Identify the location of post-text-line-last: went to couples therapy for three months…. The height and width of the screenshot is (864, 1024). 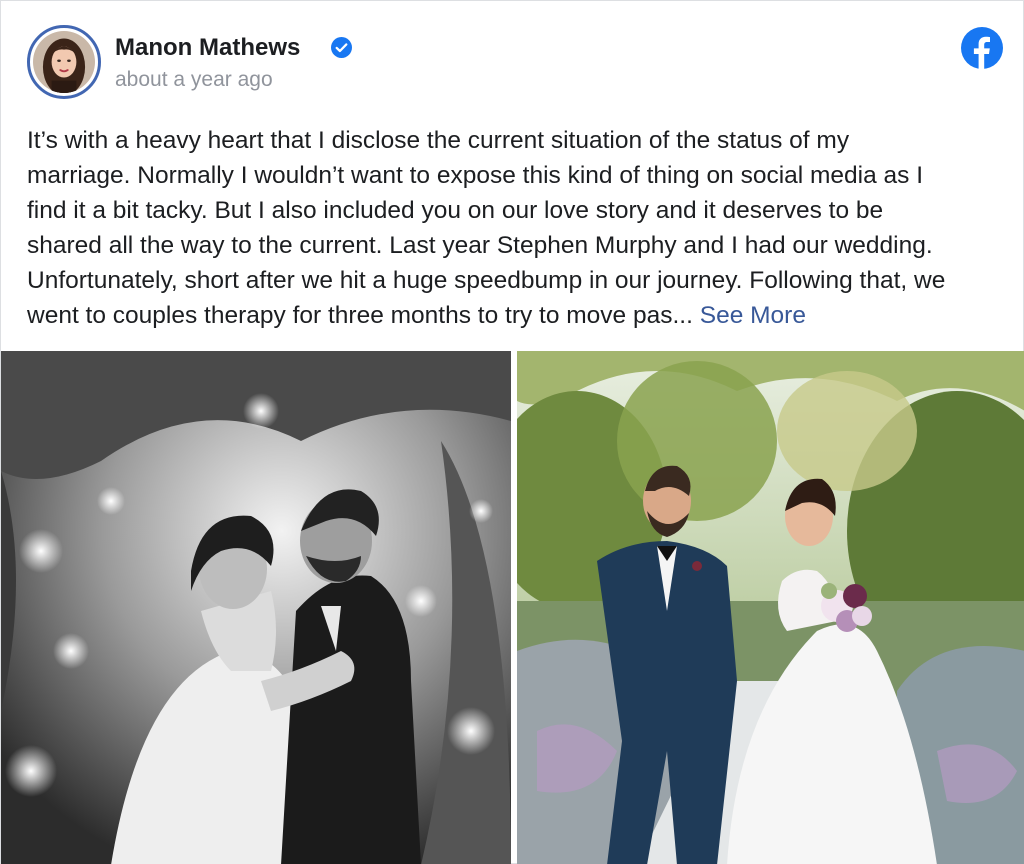
(517, 315).